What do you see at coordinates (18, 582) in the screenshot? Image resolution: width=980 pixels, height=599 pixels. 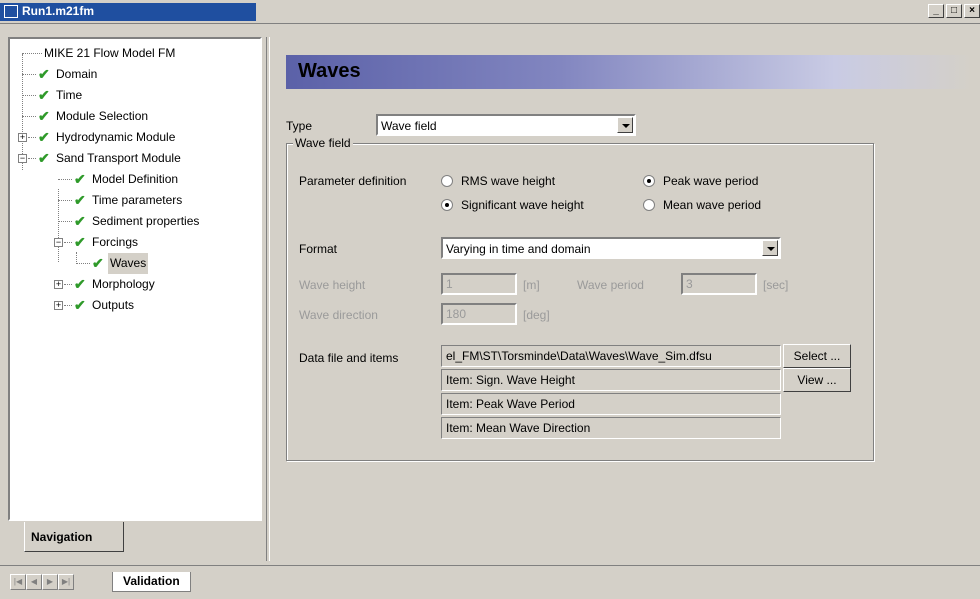 I see `nav-first-icon: |◀` at bounding box center [18, 582].